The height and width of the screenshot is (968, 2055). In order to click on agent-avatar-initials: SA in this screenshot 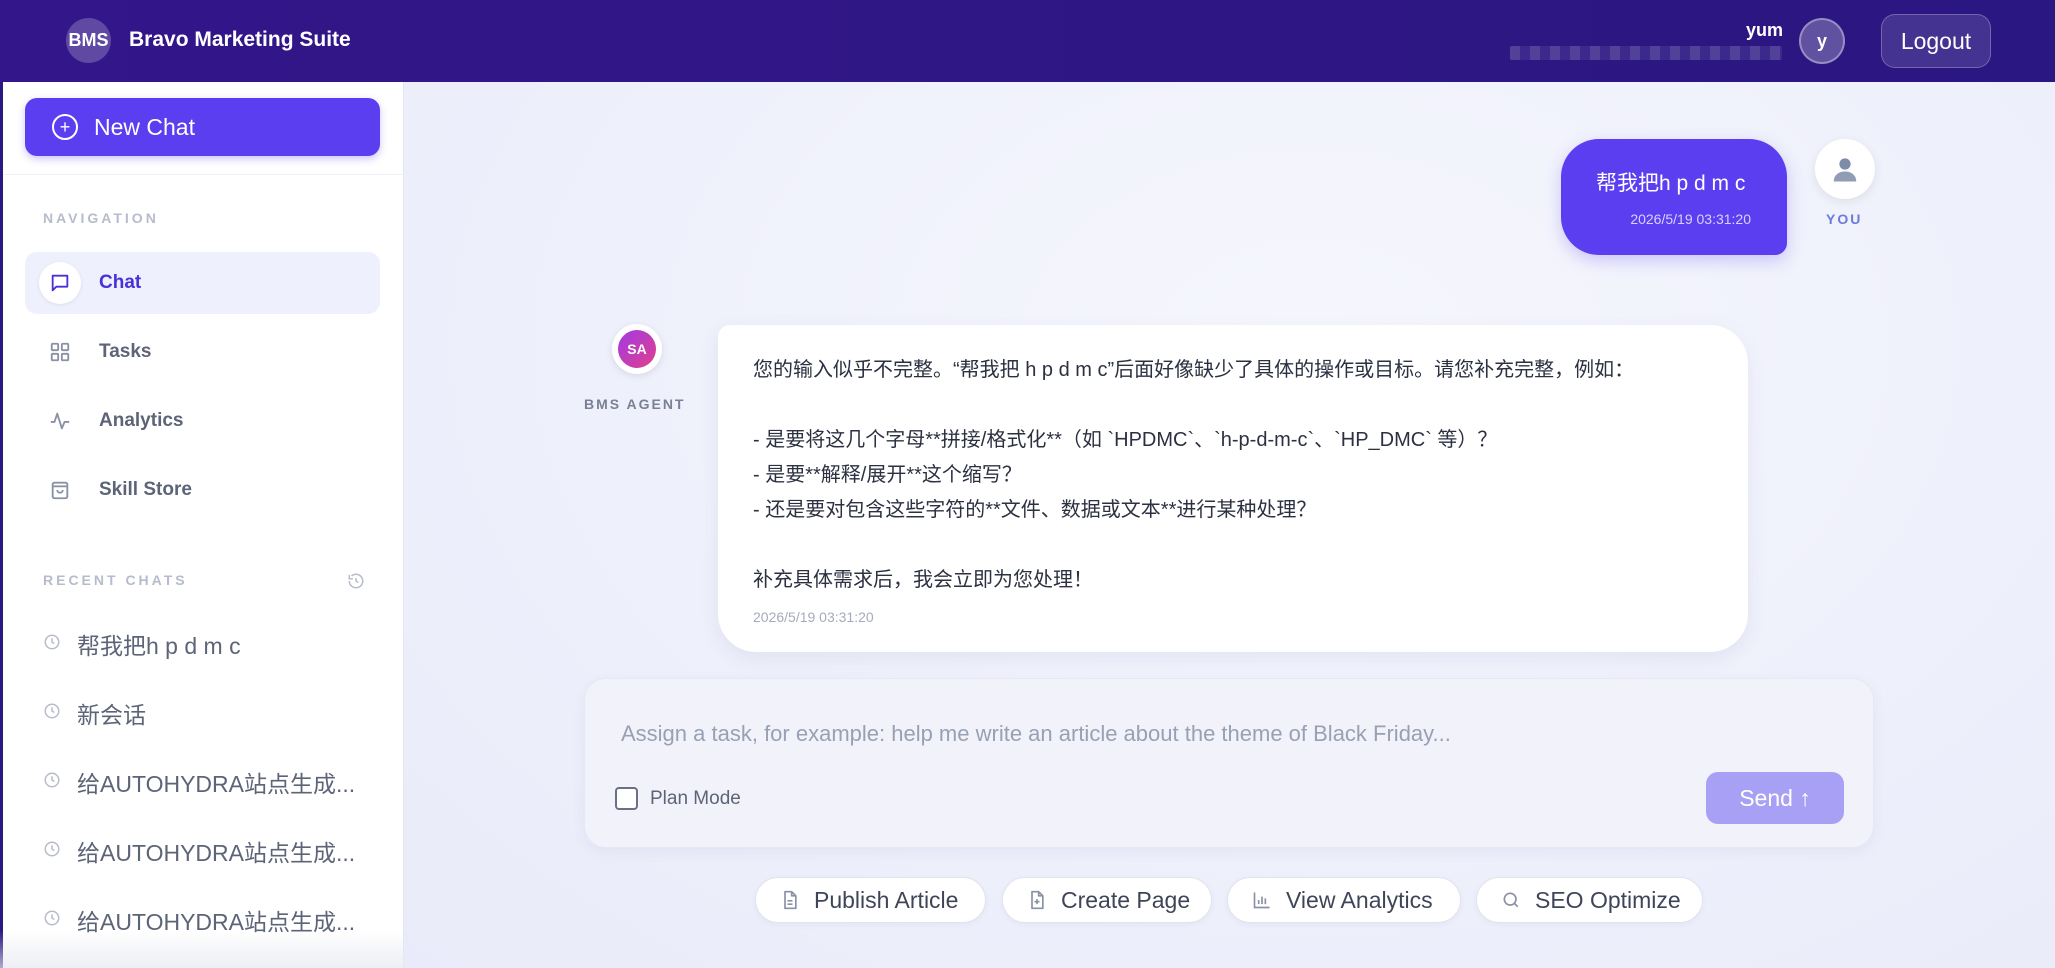, I will do `click(637, 349)`.